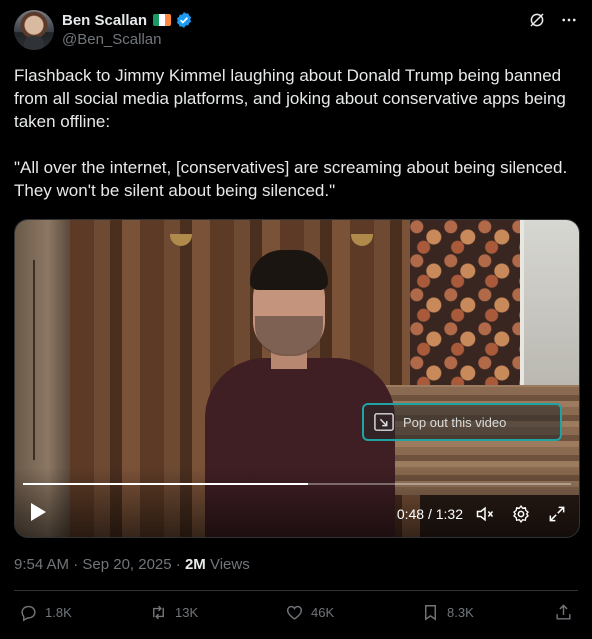 The image size is (592, 639). Describe the element at coordinates (460, 612) in the screenshot. I see `bookmark-count: 8.3K` at that location.